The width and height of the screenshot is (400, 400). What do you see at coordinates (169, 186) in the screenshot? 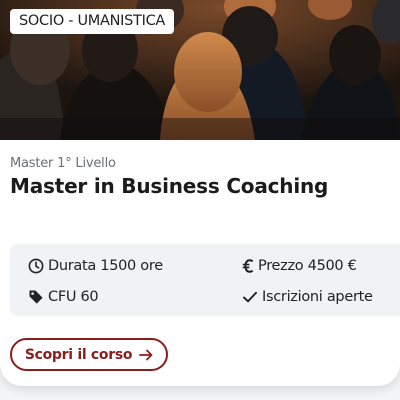
I see `course-title: Master in Business Coaching` at bounding box center [169, 186].